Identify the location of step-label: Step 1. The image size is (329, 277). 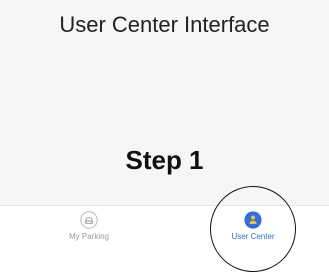
(164, 160).